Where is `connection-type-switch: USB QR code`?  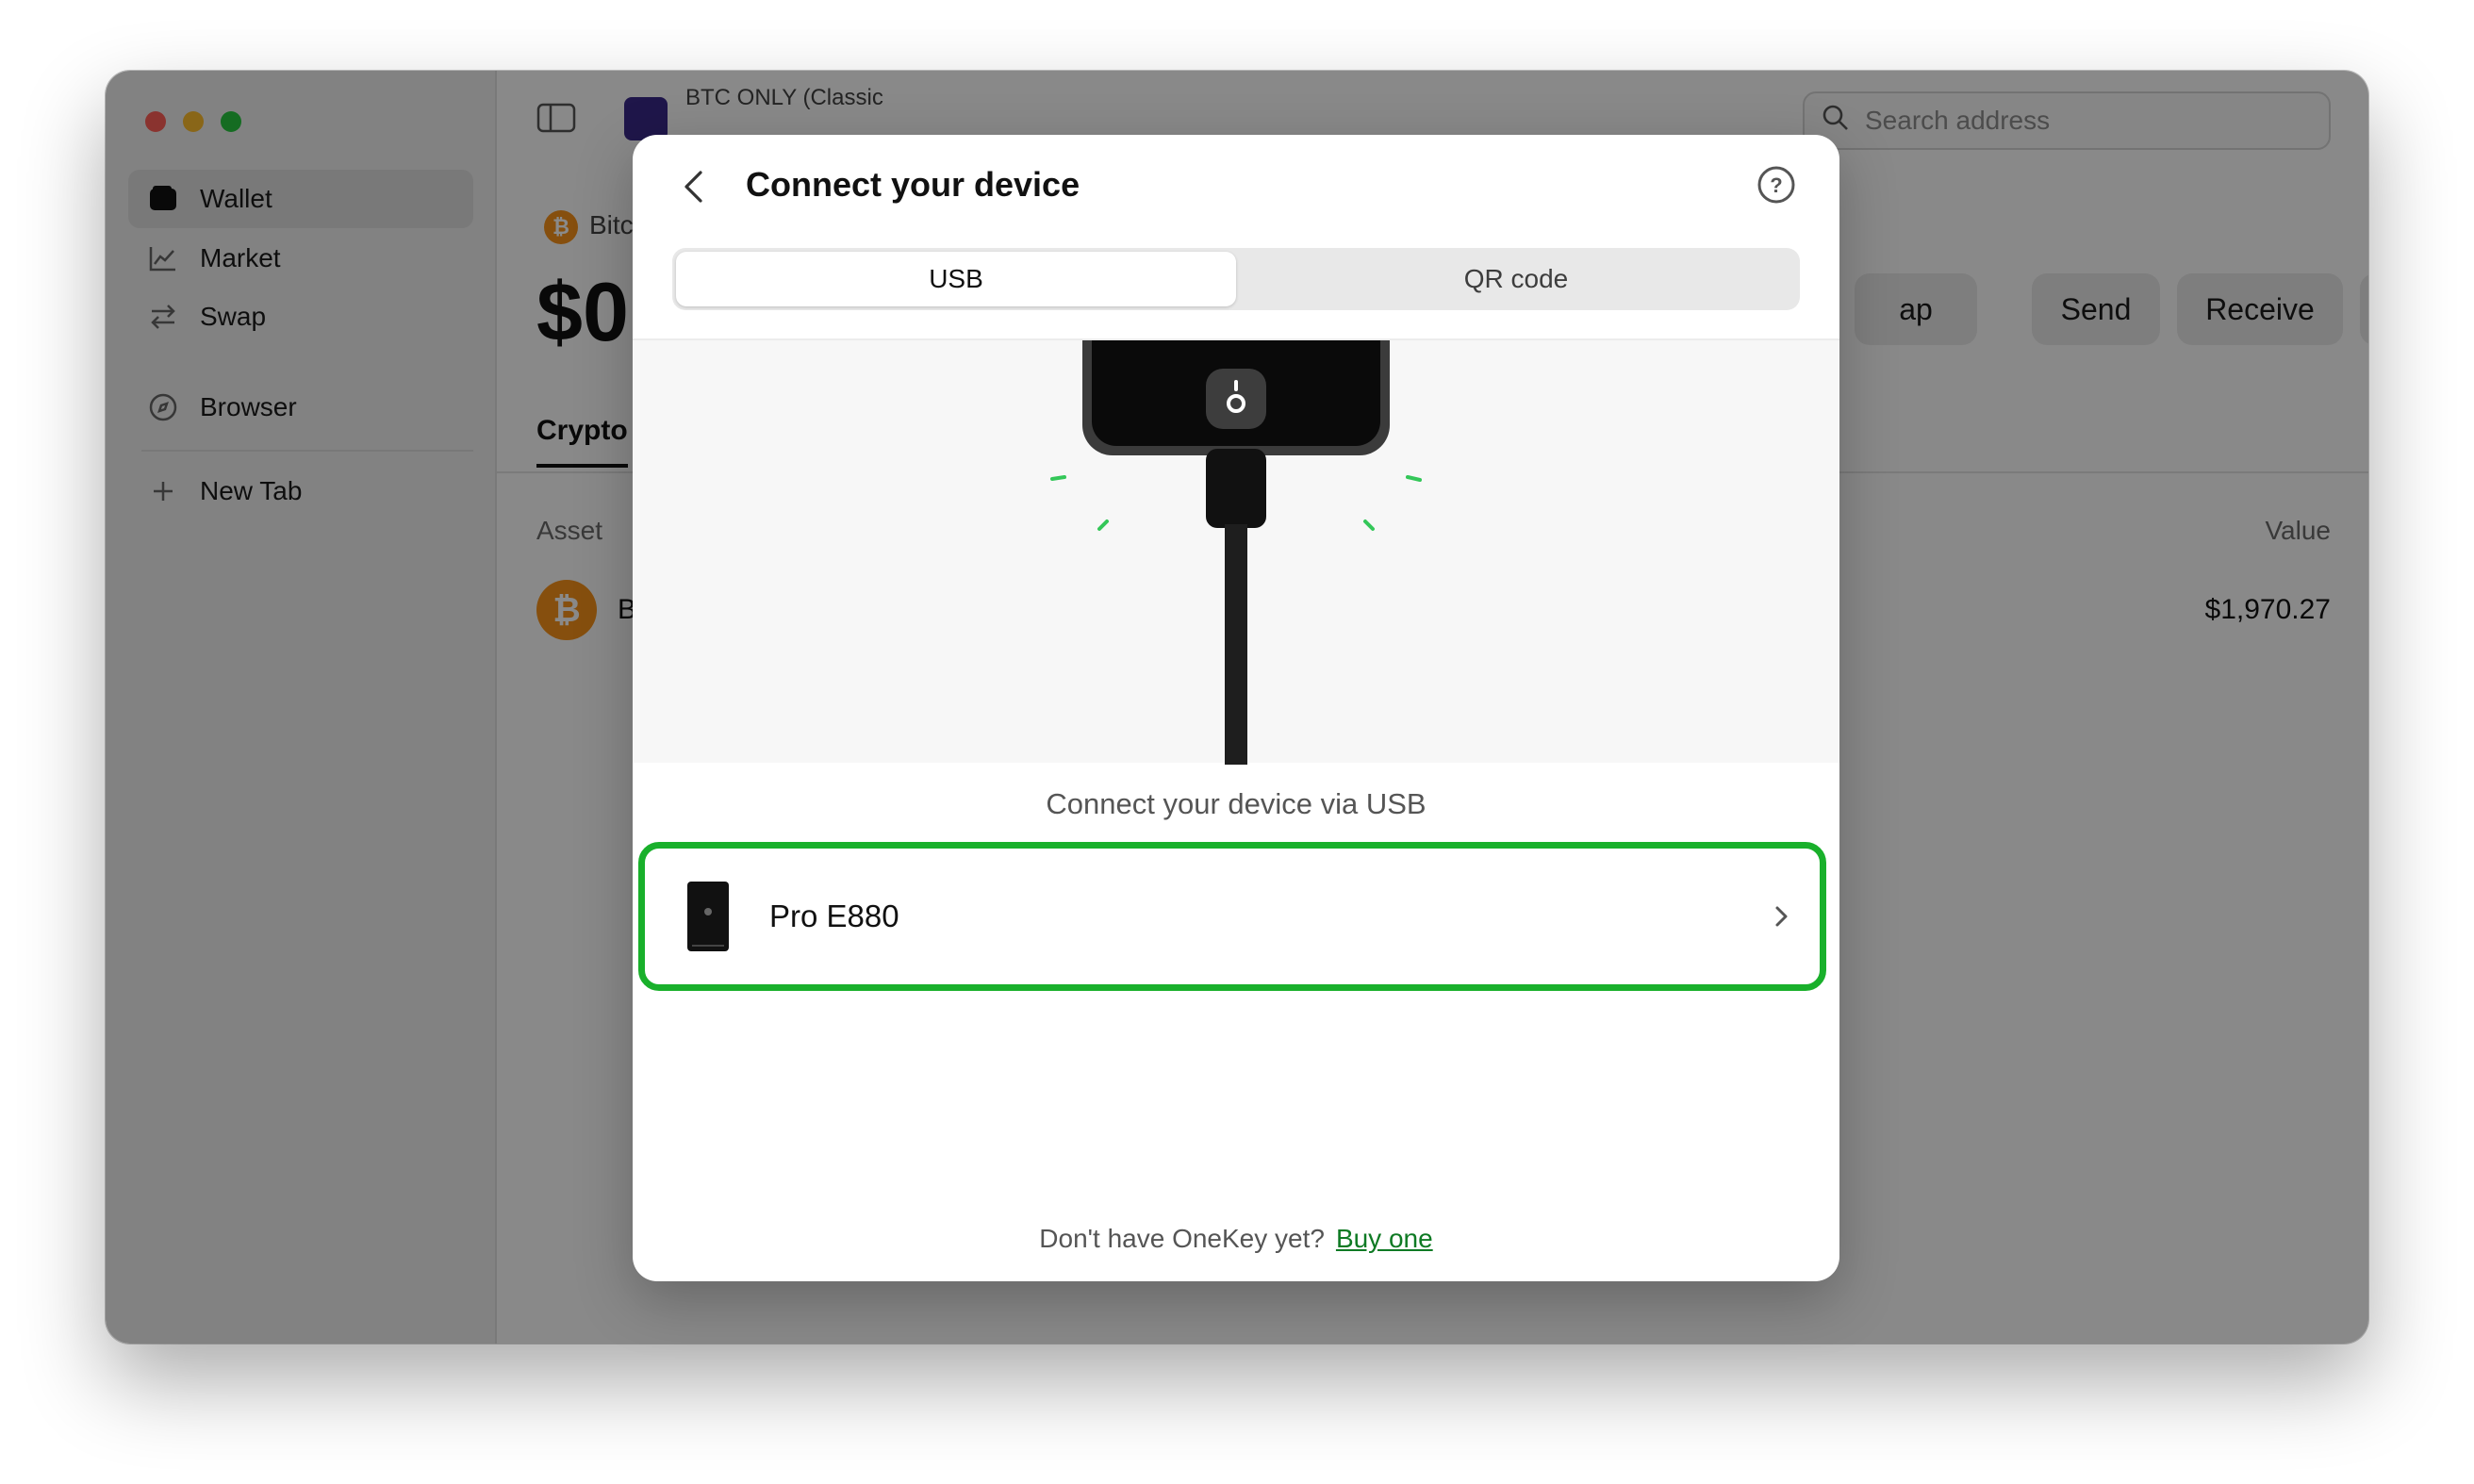 connection-type-switch: USB QR code is located at coordinates (1236, 279).